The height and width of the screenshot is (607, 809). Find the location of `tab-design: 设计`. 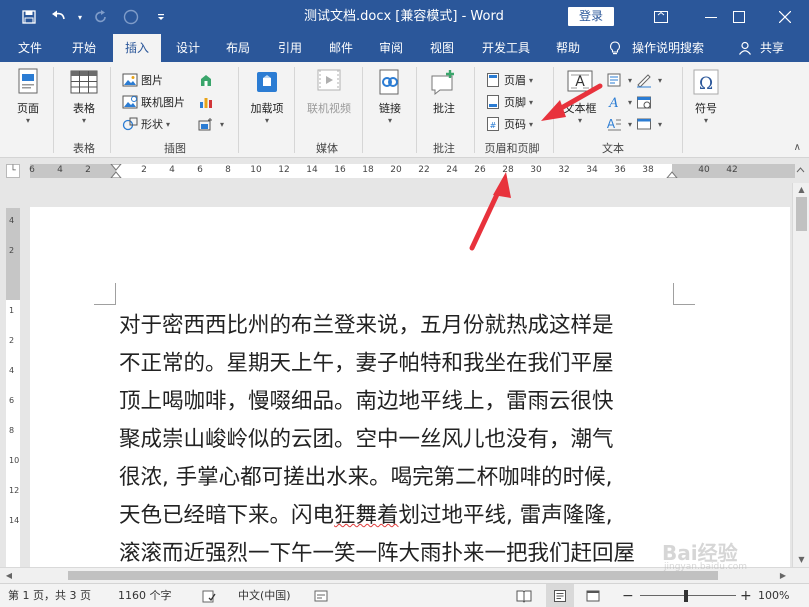

tab-design: 设计 is located at coordinates (188, 48).